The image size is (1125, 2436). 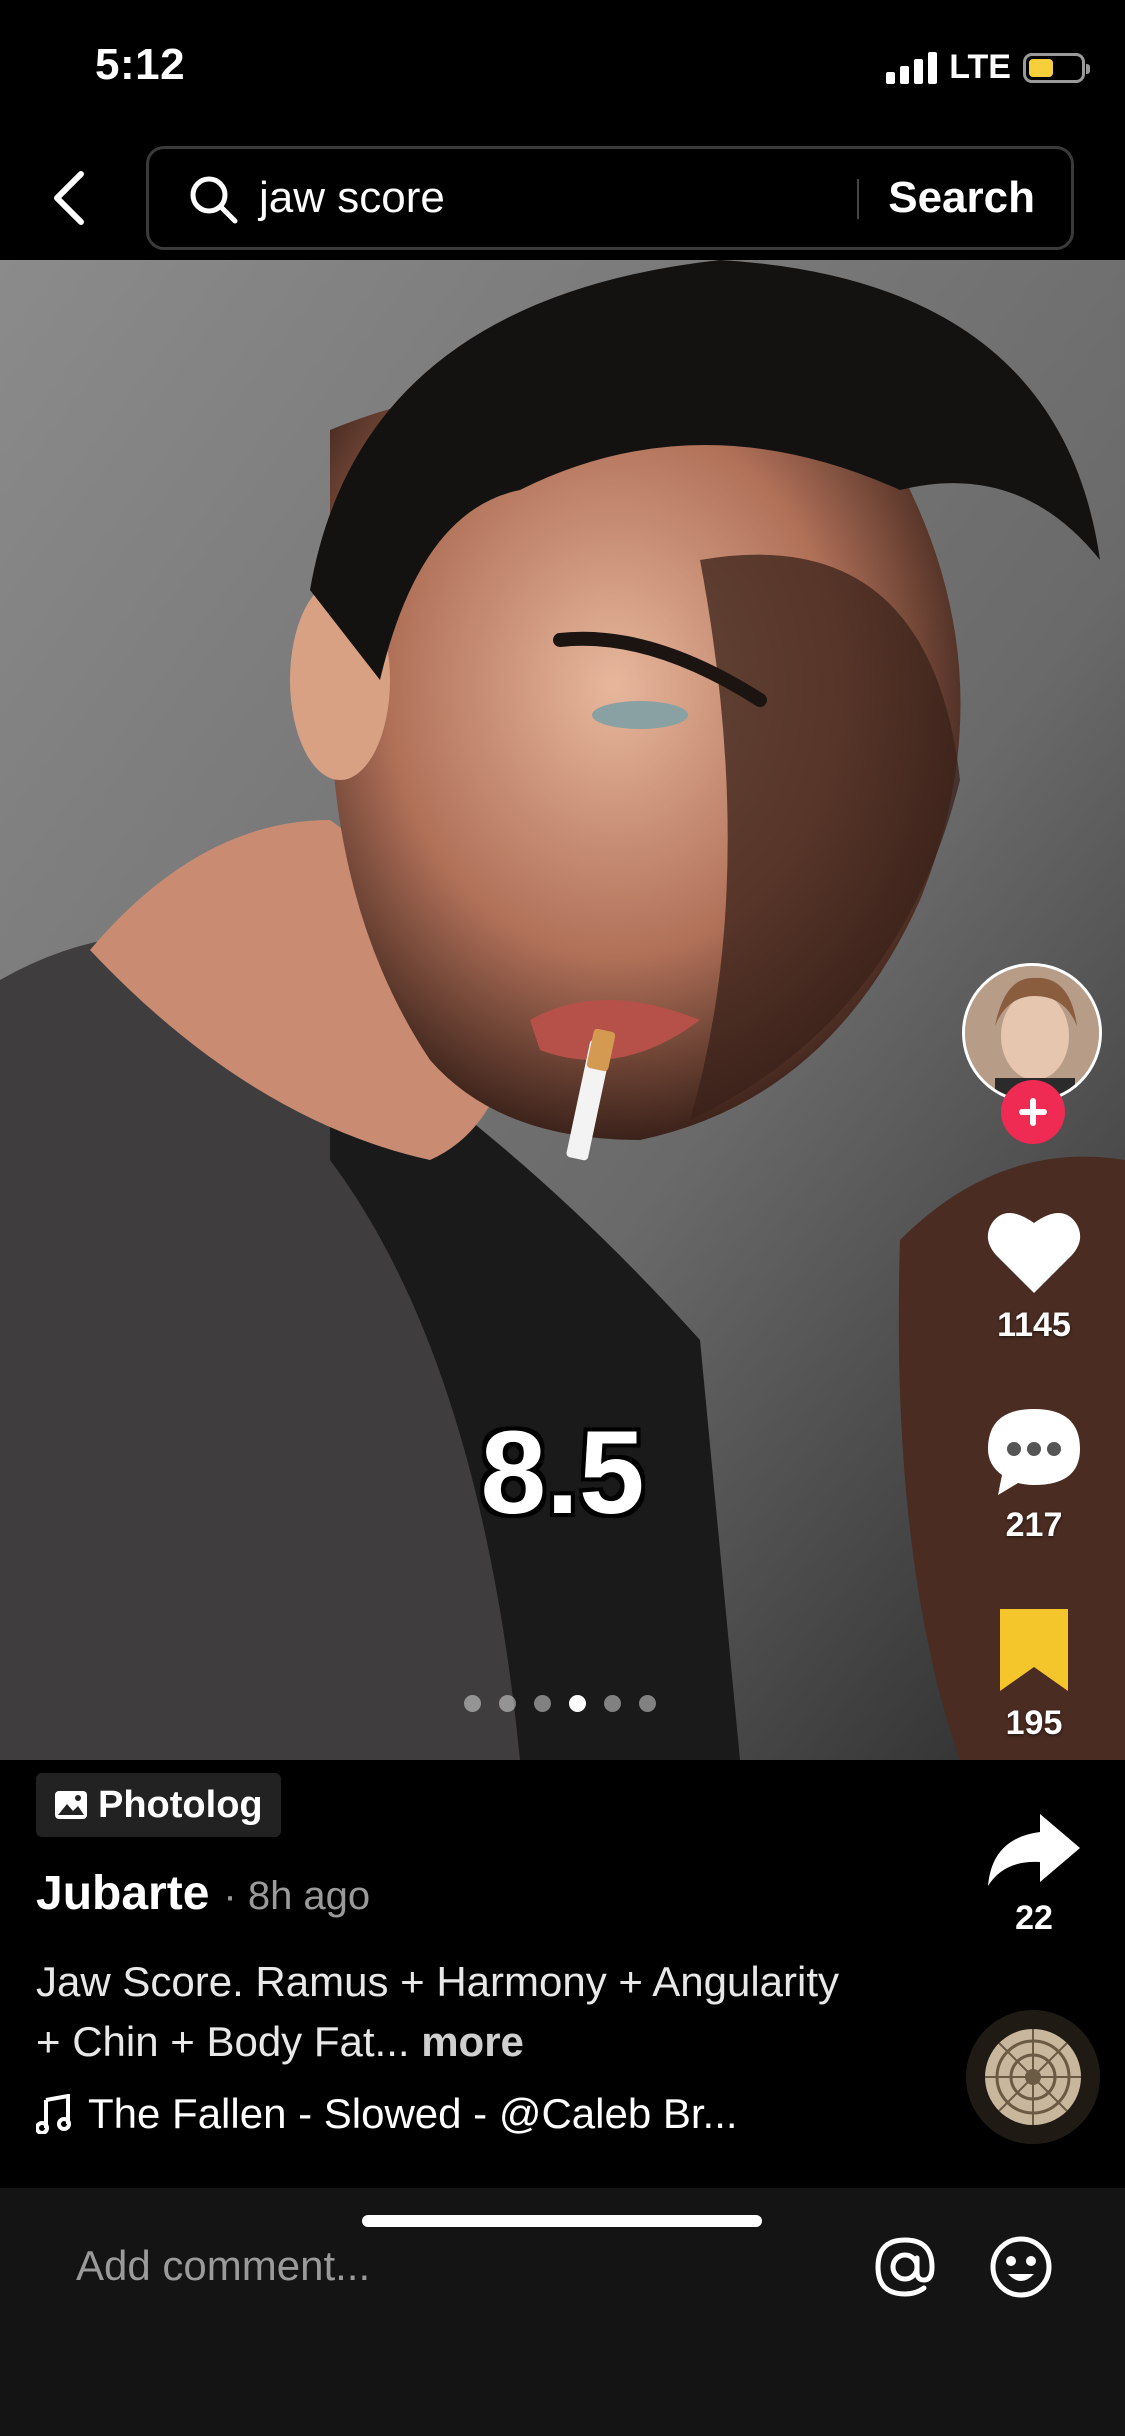 I want to click on share-button: 22, so click(x=1034, y=1874).